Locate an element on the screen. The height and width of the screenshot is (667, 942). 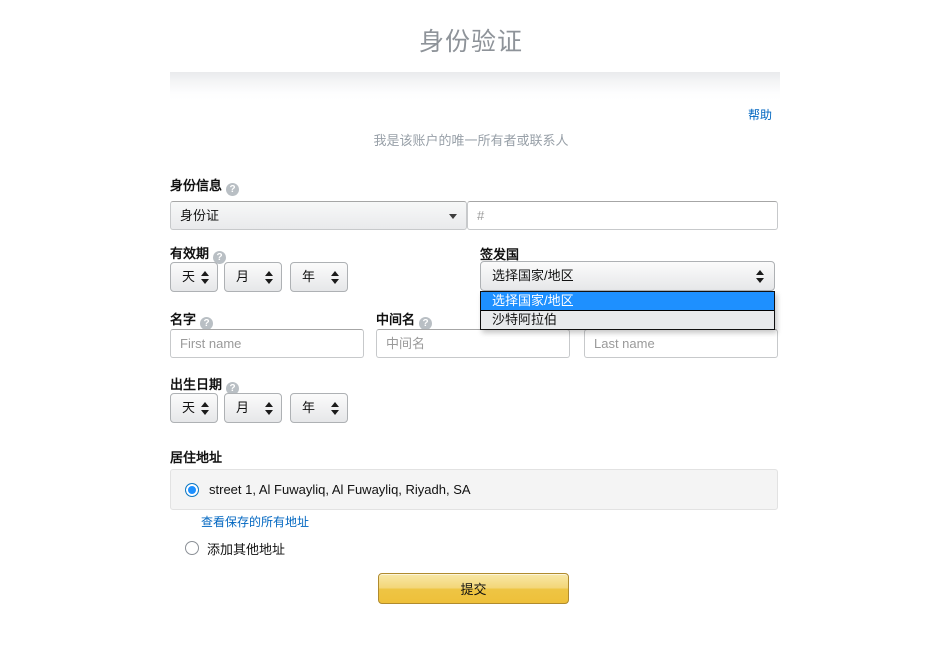
expiry-year-select: 年 is located at coordinates (319, 277).